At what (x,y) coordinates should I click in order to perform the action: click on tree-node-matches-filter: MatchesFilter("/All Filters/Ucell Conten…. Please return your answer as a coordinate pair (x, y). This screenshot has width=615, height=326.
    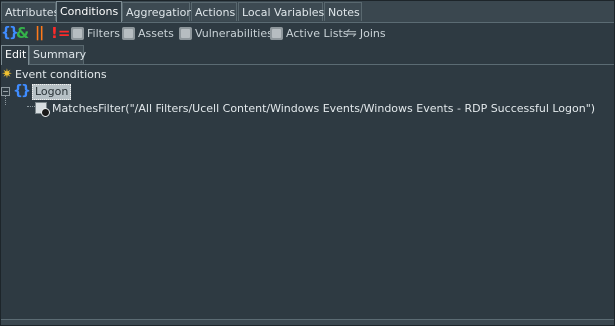
    Looking at the image, I should click on (315, 108).